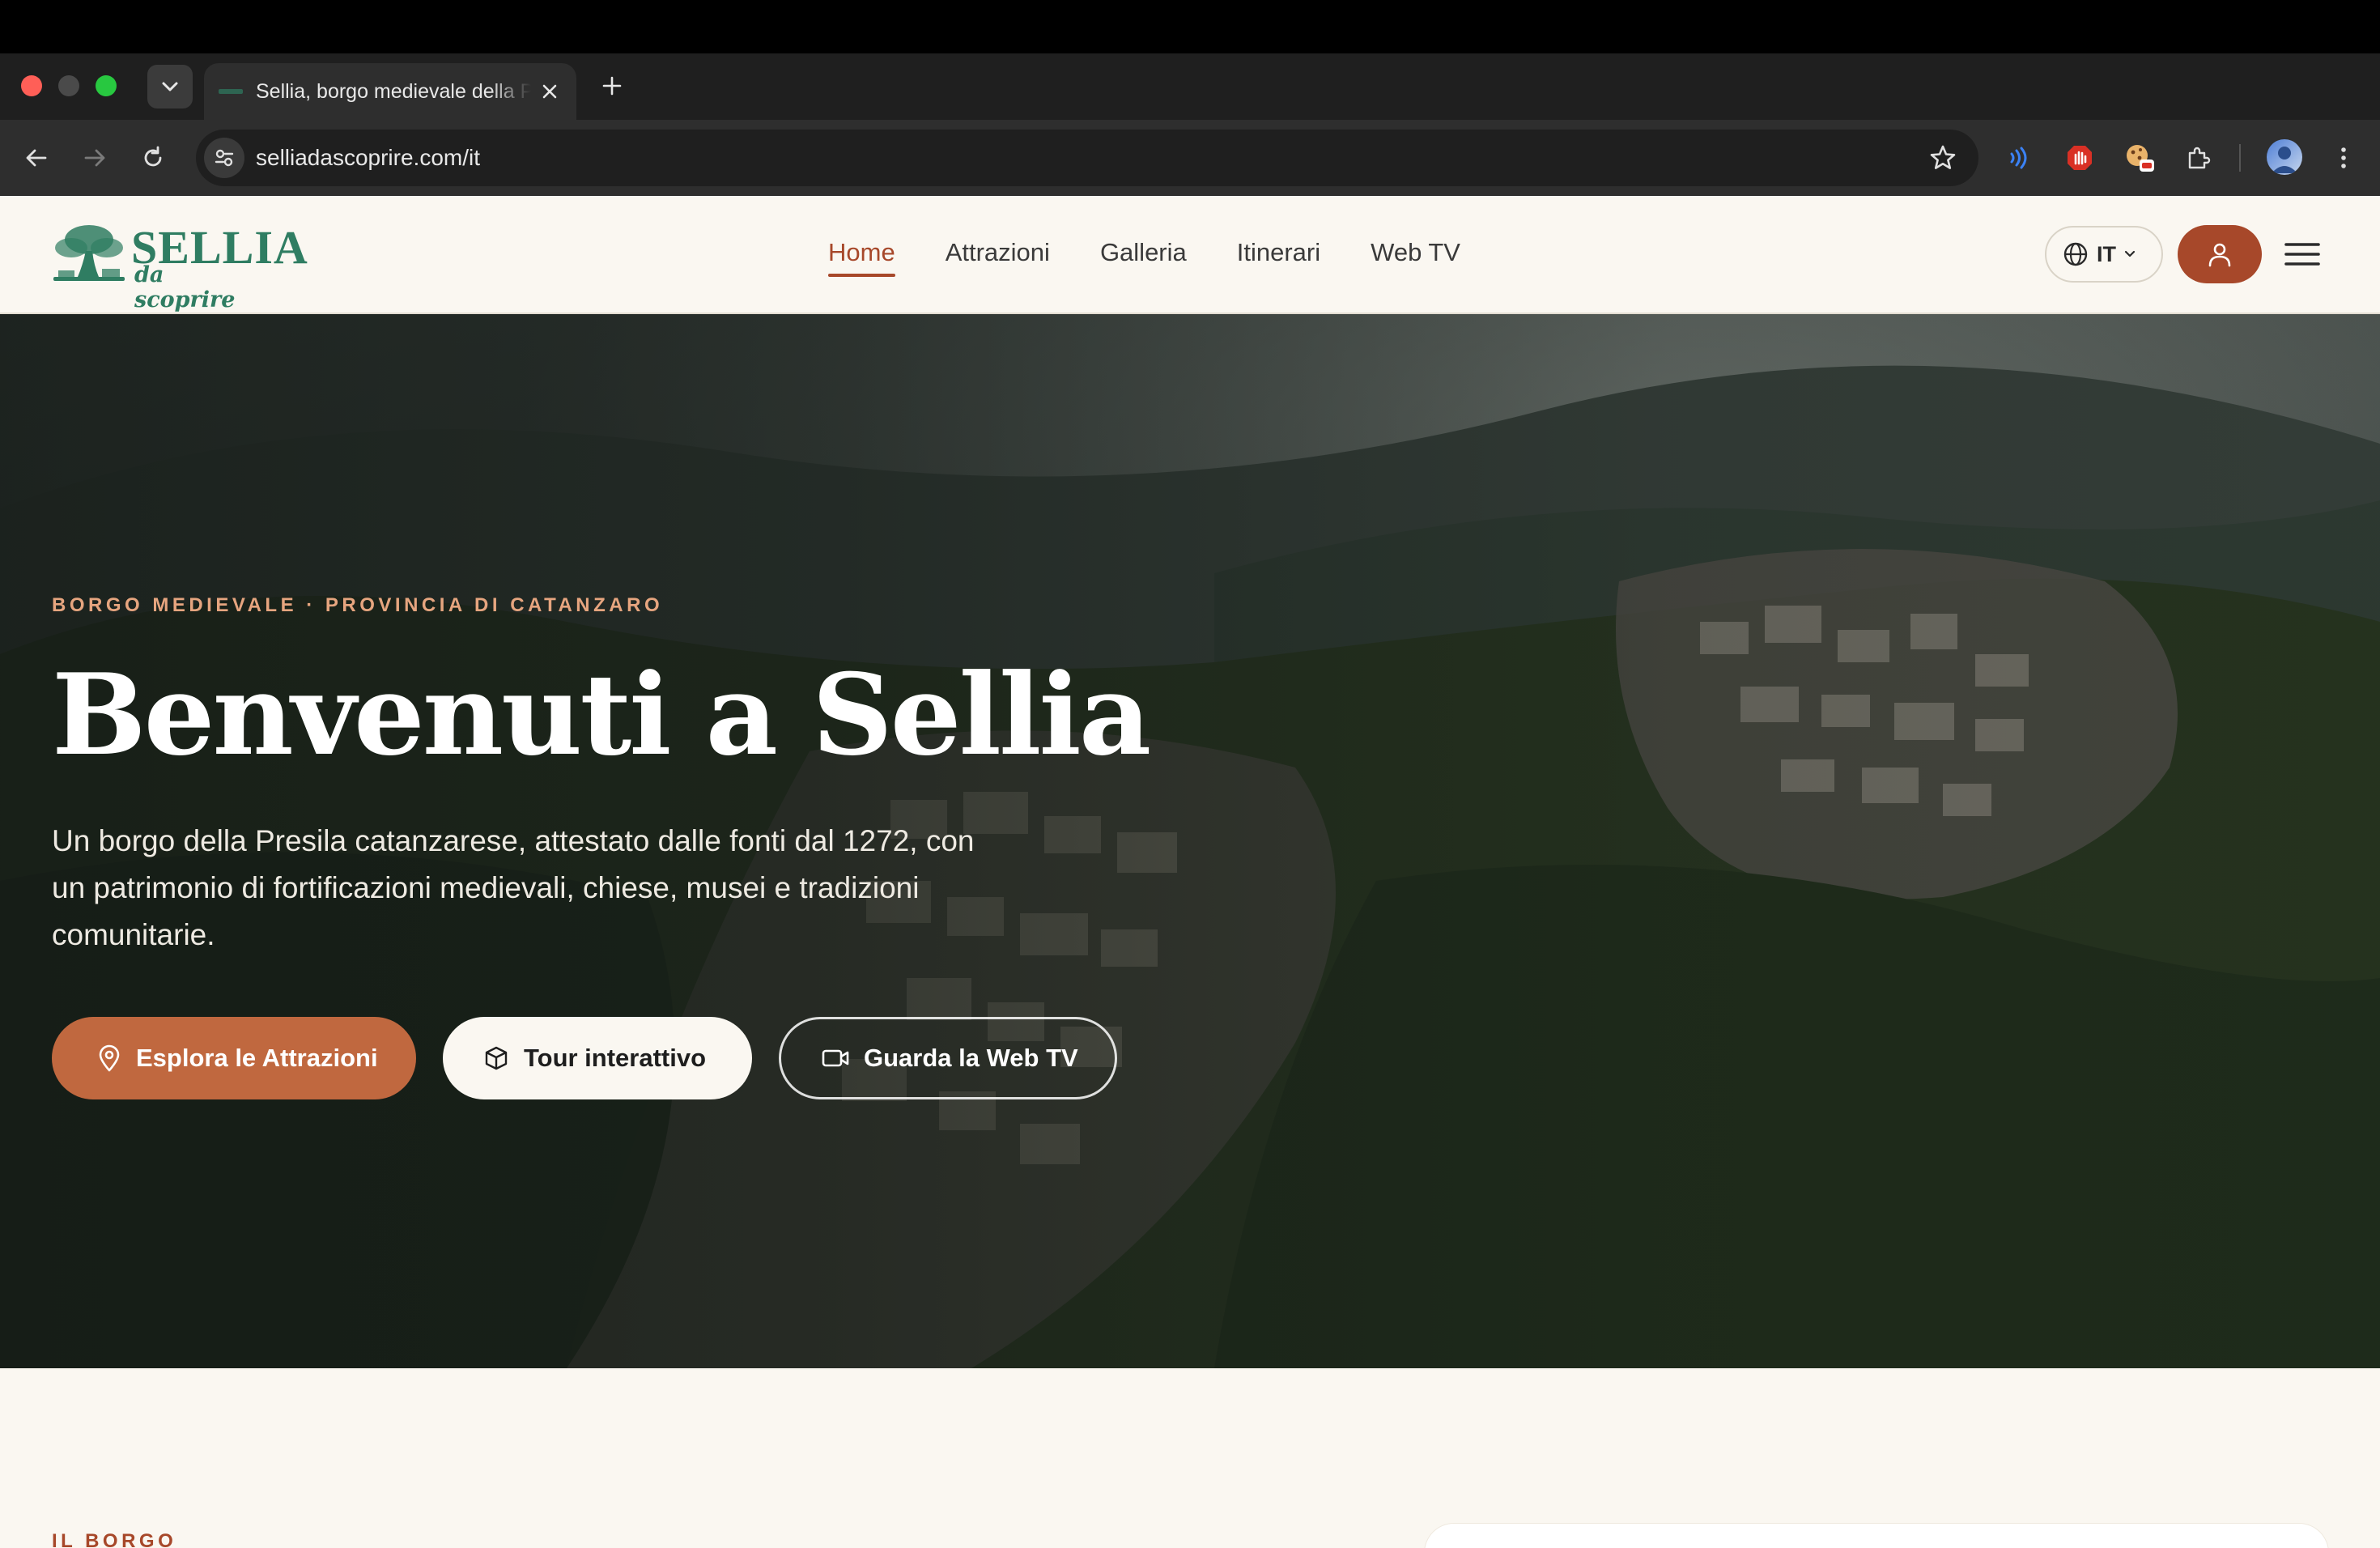  I want to click on watch-web-tv-button: Guarda la Web TV, so click(948, 1058).